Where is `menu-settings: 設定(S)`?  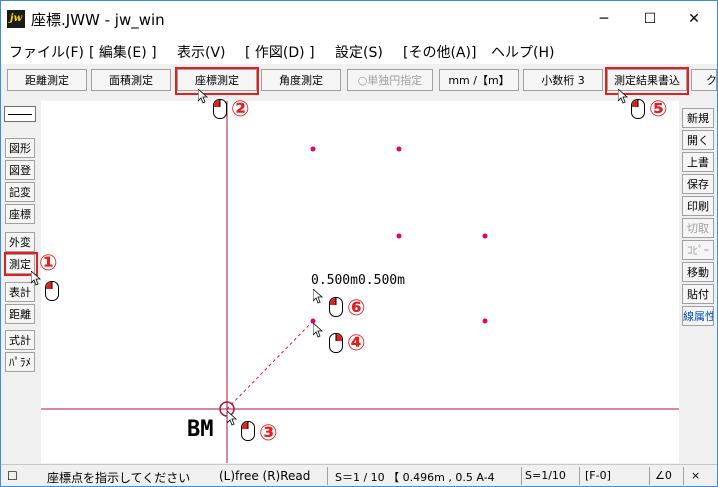
menu-settings: 設定(S) is located at coordinates (359, 52).